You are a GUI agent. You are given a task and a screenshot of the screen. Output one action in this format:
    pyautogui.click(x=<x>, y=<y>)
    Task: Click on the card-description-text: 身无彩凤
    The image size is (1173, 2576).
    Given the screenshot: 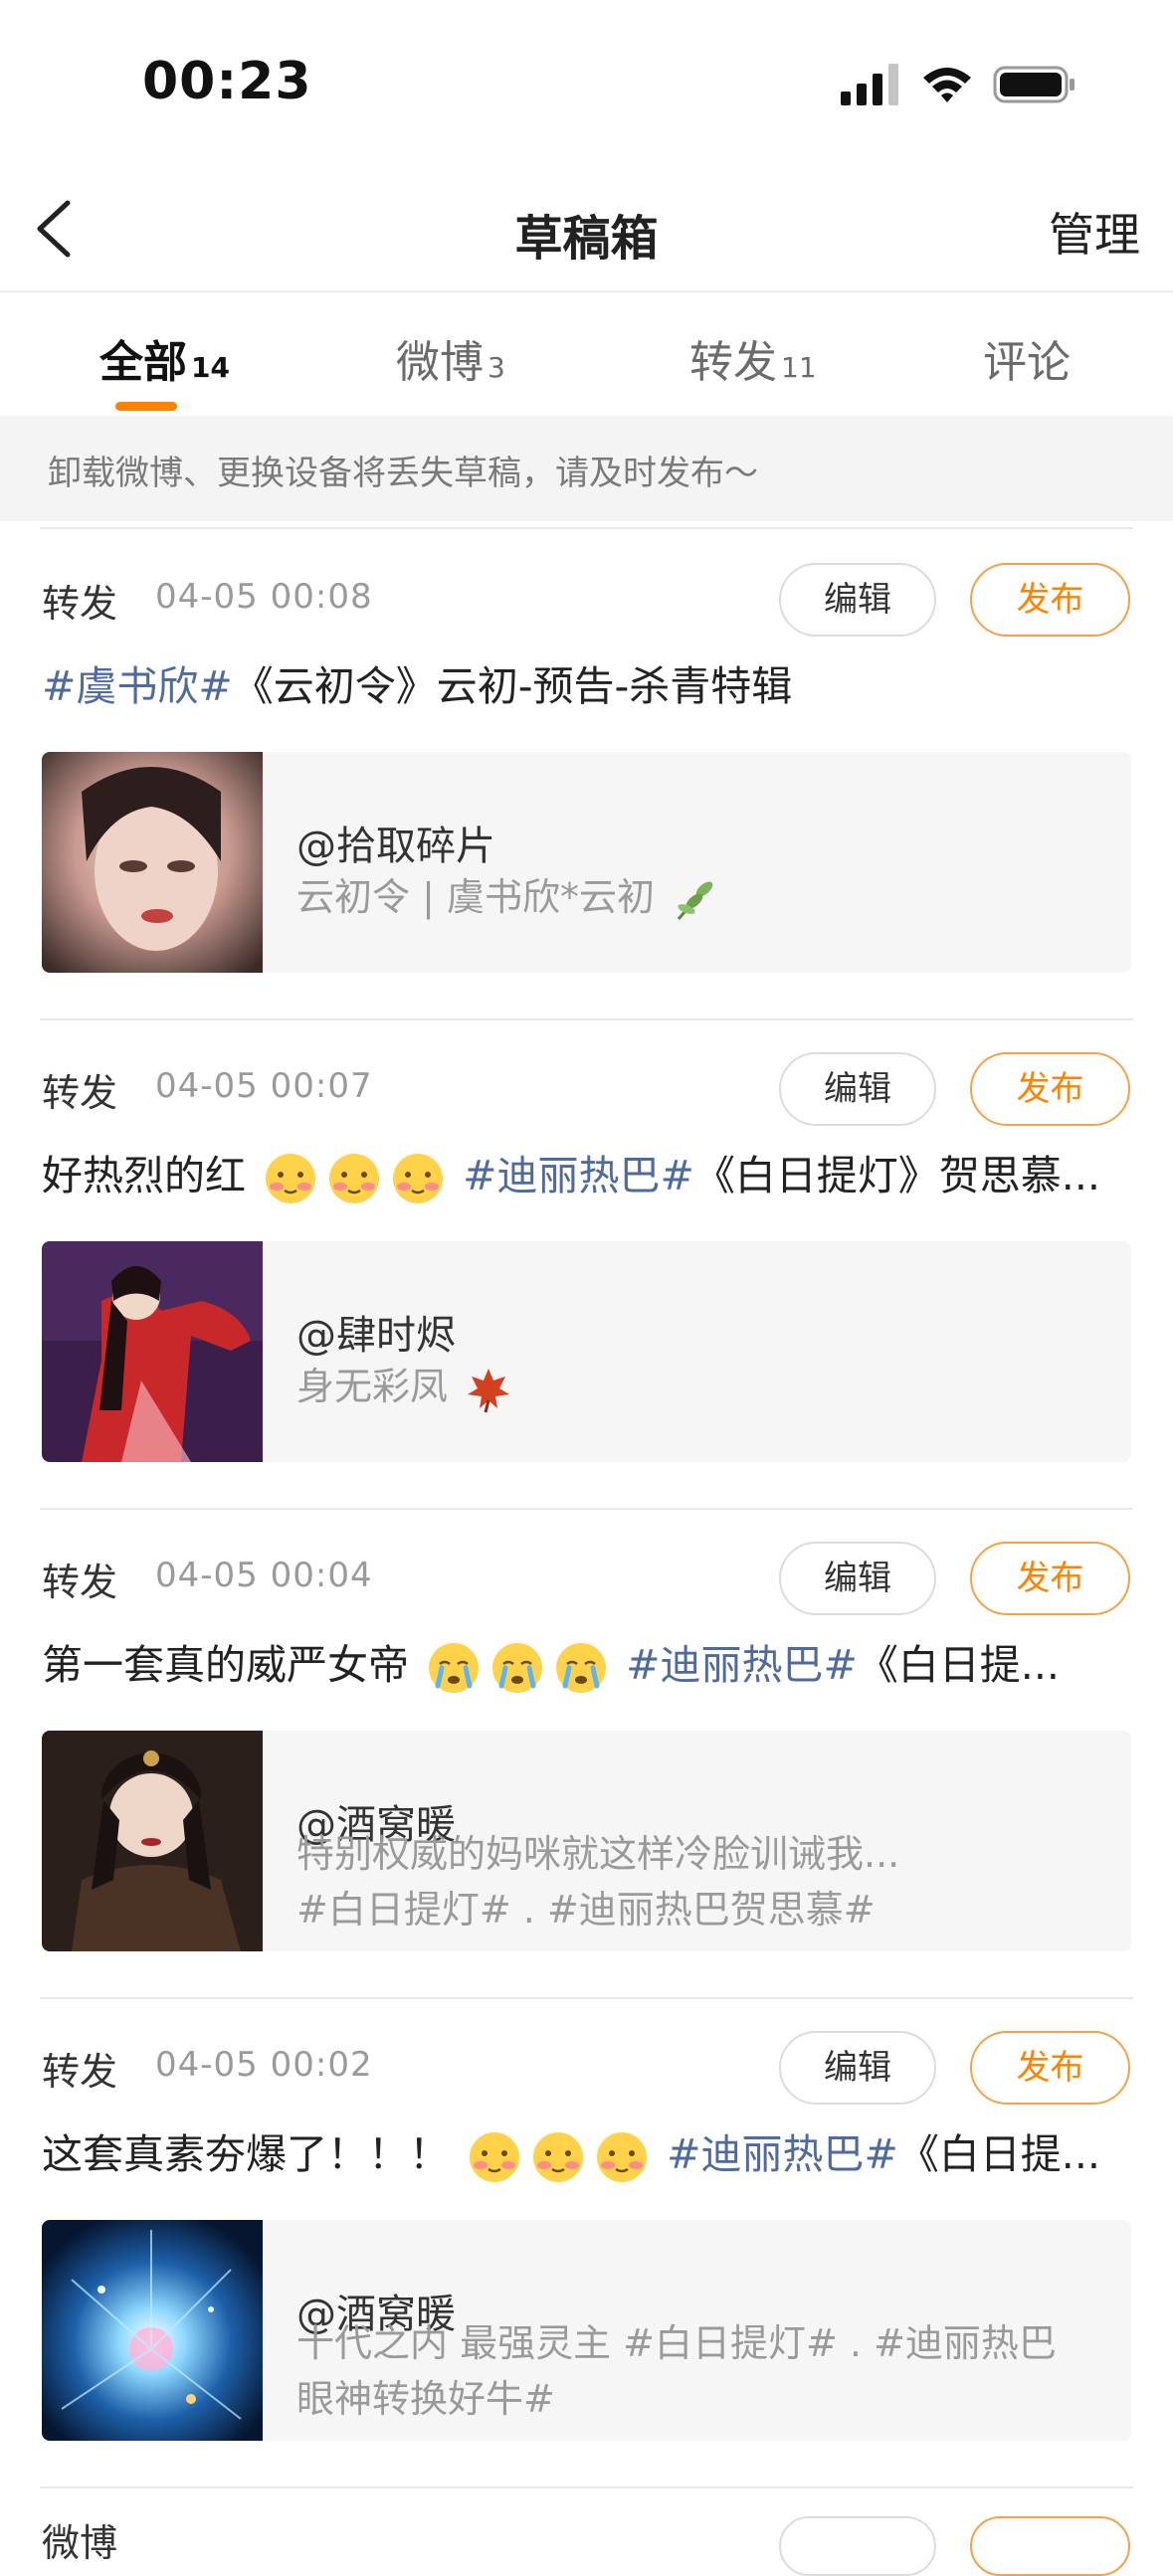 What is the action you would take?
    pyautogui.click(x=373, y=1386)
    